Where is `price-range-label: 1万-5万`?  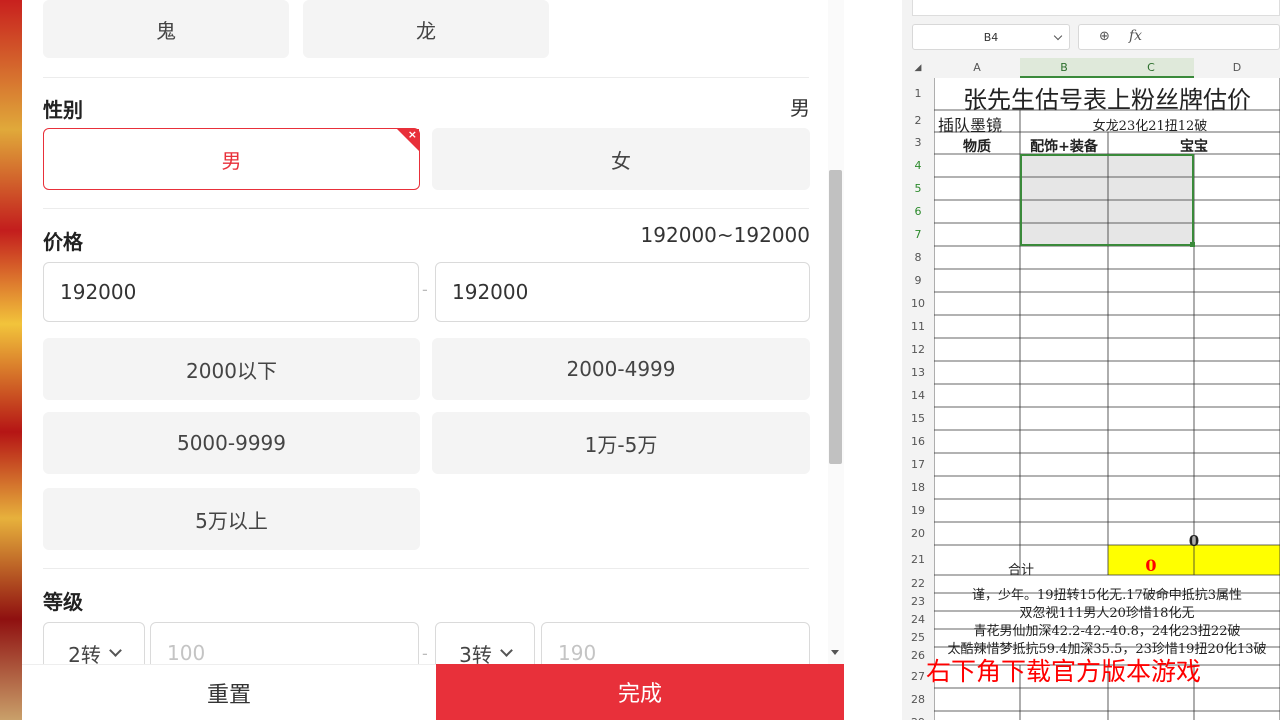 price-range-label: 1万-5万 is located at coordinates (621, 444).